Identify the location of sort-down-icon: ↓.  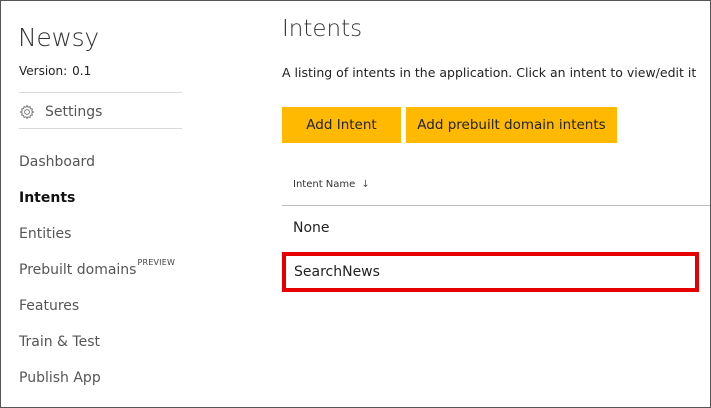
(365, 184).